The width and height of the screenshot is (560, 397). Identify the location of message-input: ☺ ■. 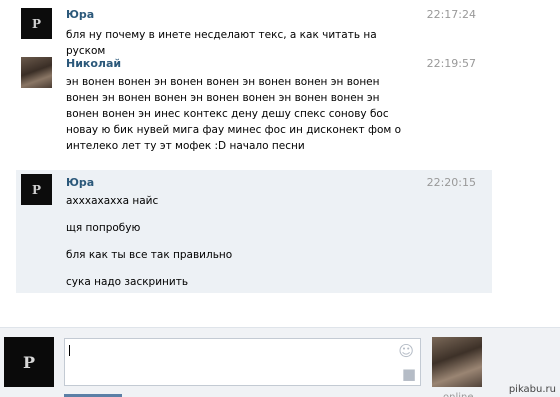
(242, 362).